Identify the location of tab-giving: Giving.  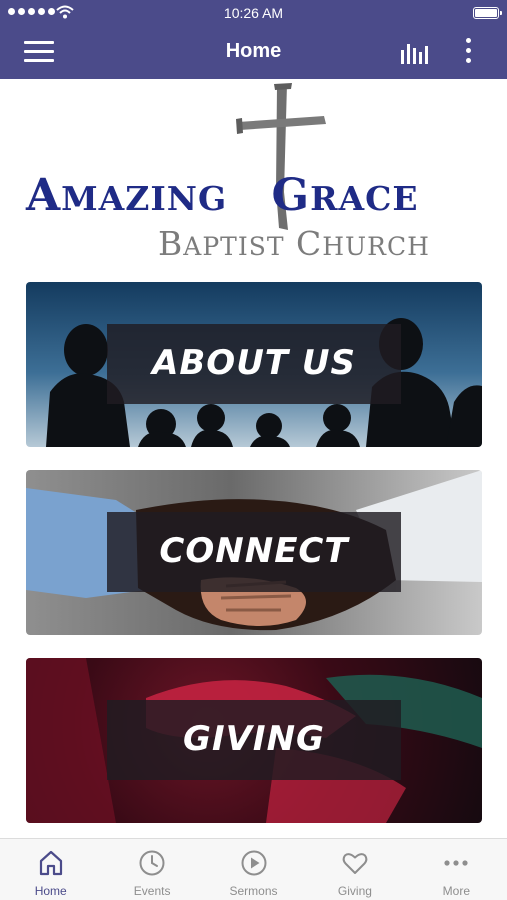
(354, 869).